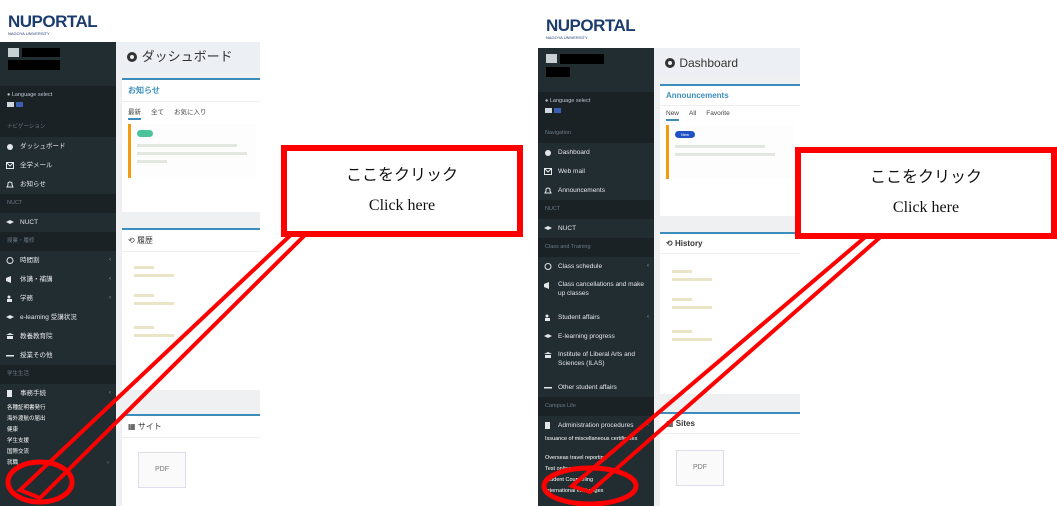  I want to click on callout-text-left: ここをクリック Click here, so click(402, 191).